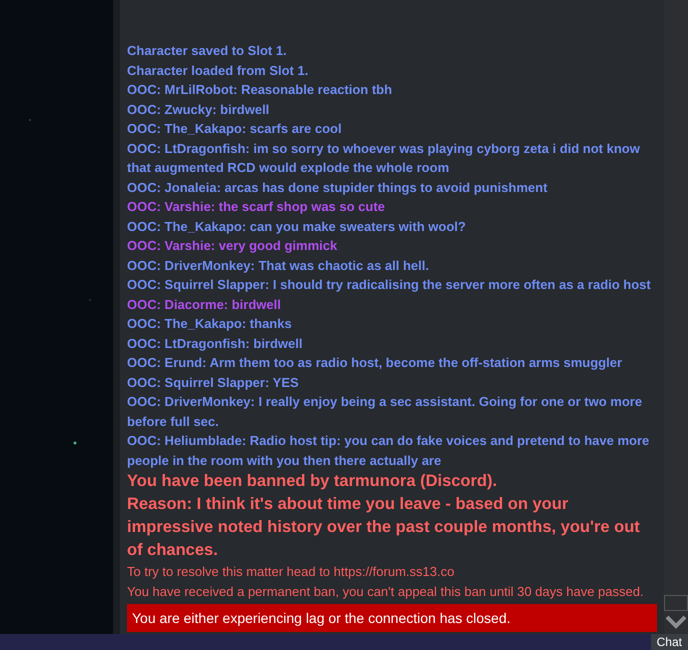 This screenshot has width=688, height=650. I want to click on ooc-message: OOC: Jonaleia: arcas has done stupider things to avoid punishment, so click(337, 187).